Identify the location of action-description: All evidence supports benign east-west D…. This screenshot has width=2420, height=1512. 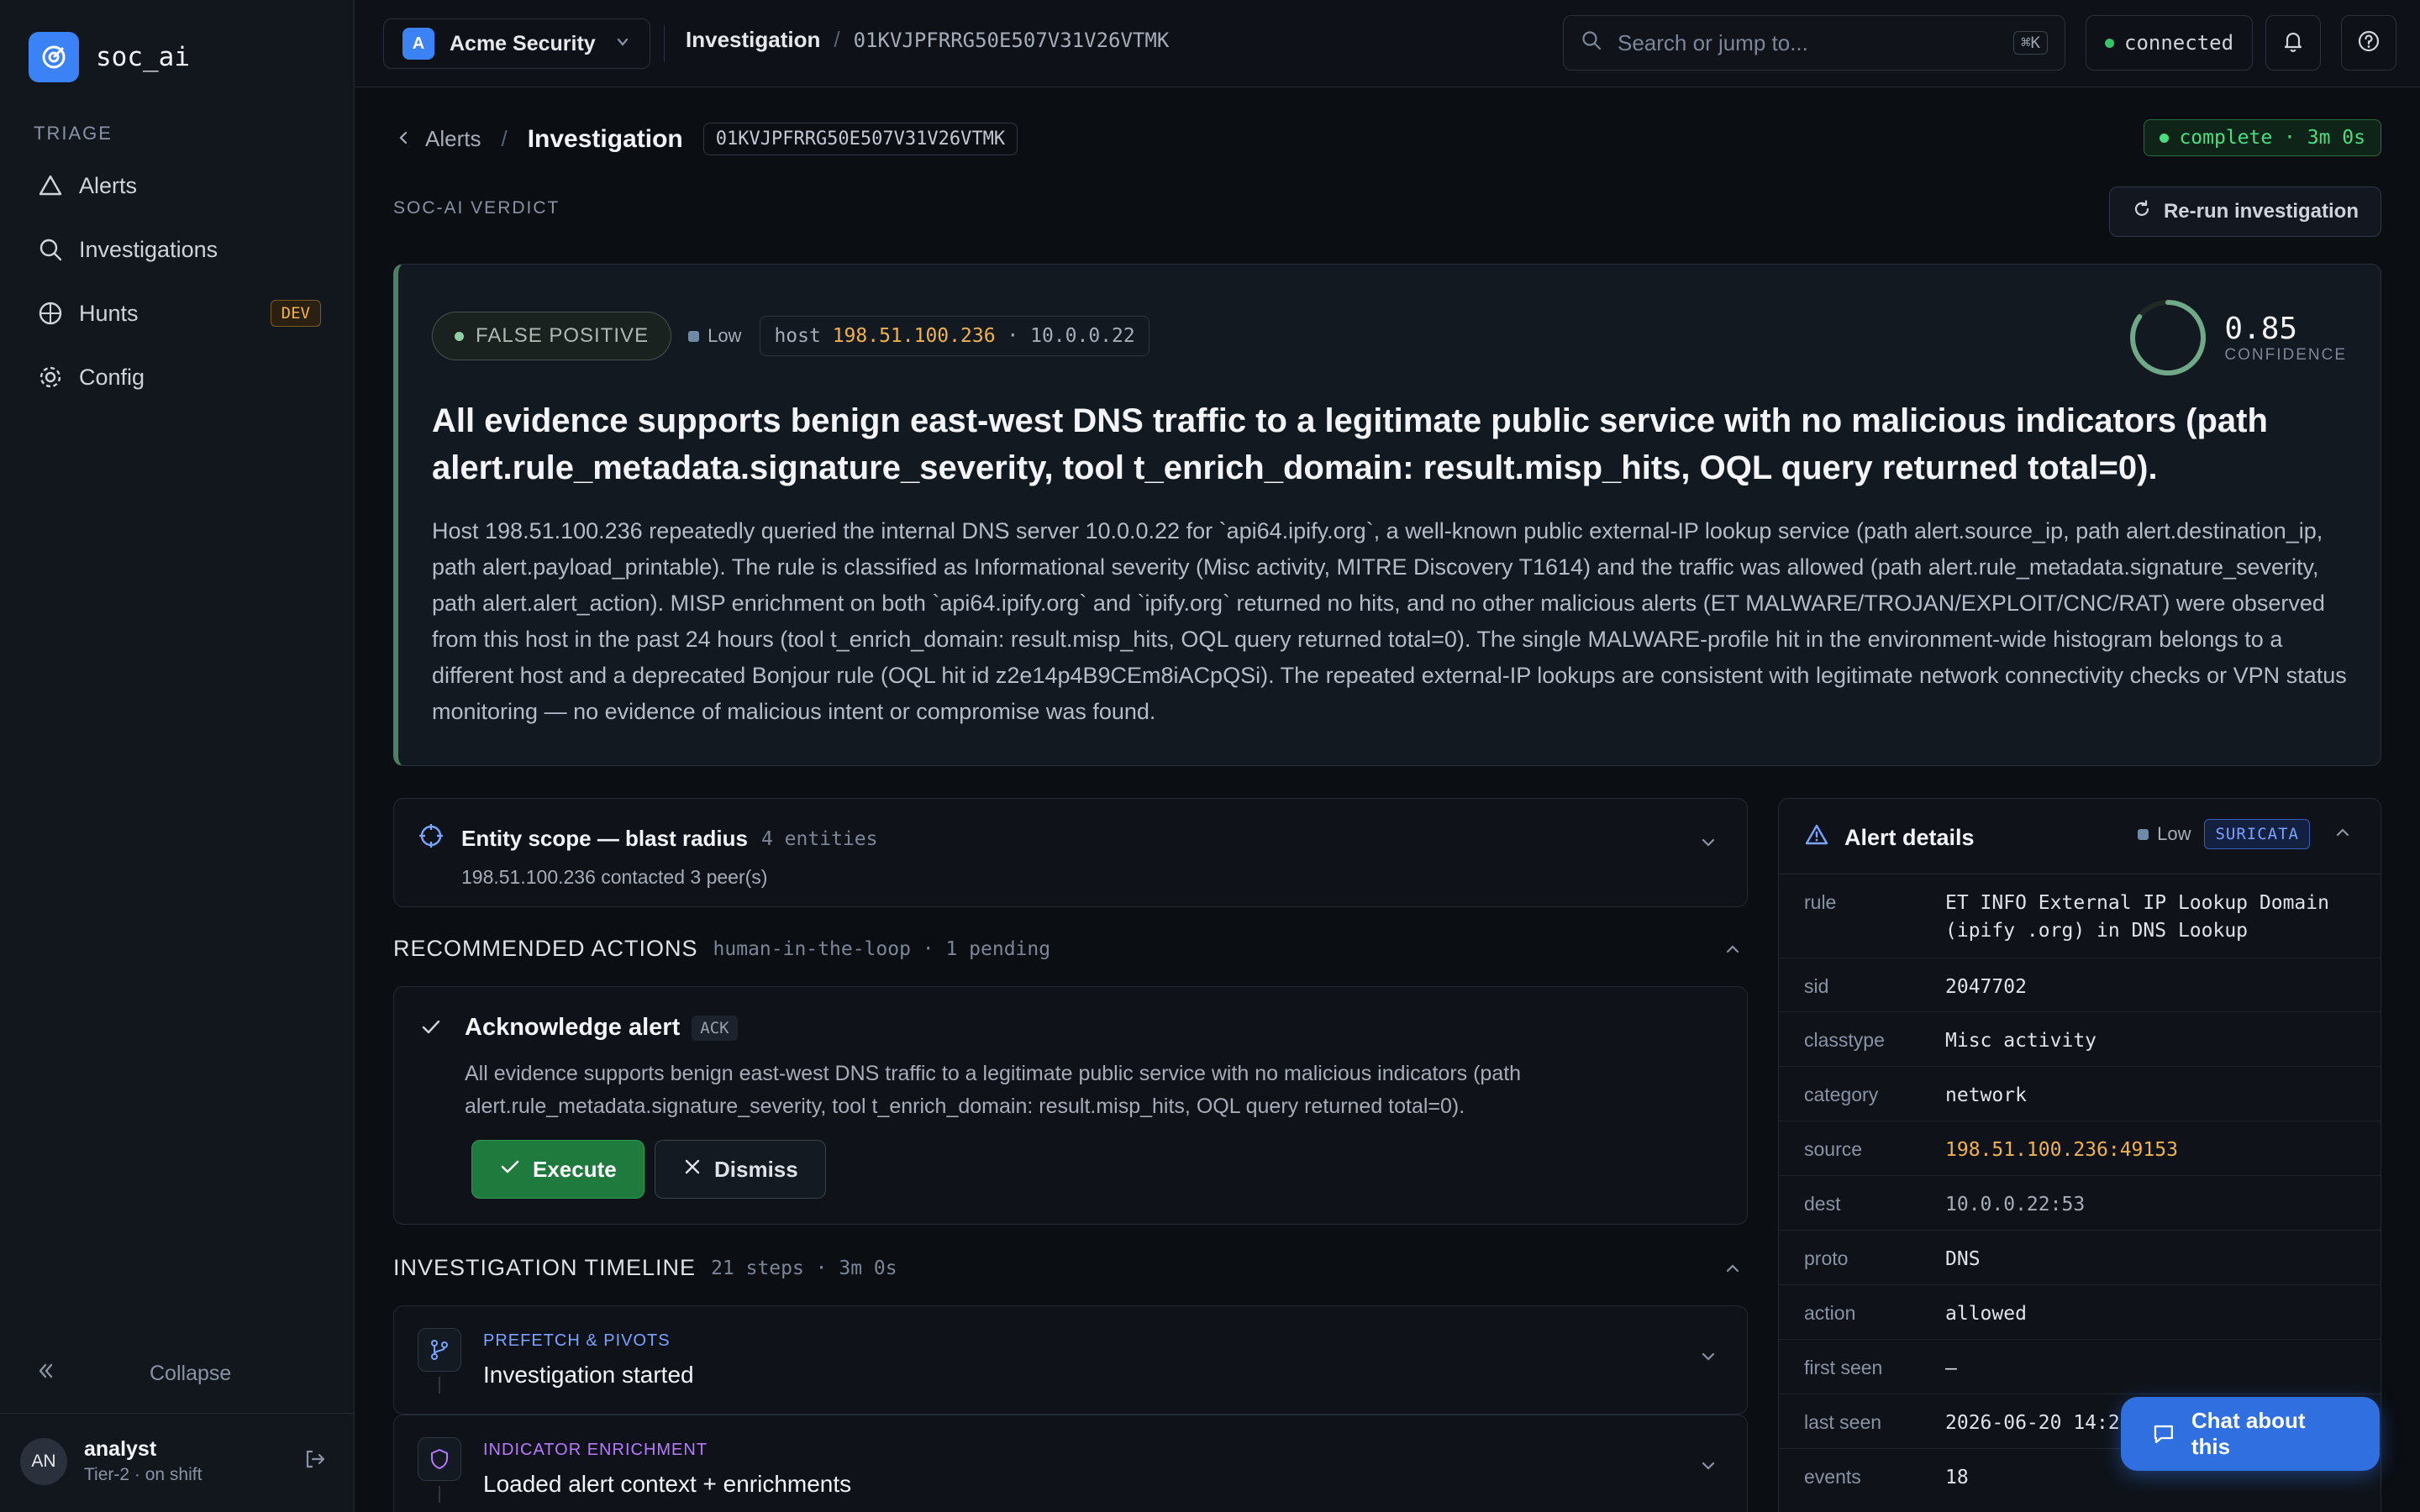
(993, 1090).